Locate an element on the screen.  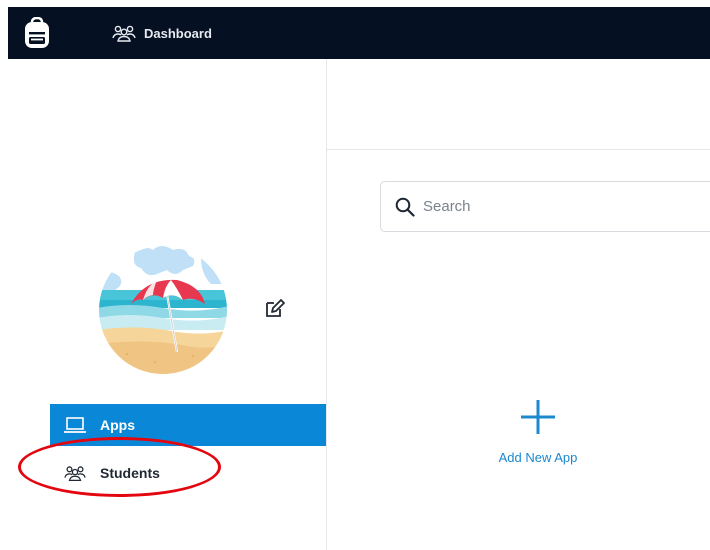
beach-umbrella-avatar is located at coordinates (163, 309).